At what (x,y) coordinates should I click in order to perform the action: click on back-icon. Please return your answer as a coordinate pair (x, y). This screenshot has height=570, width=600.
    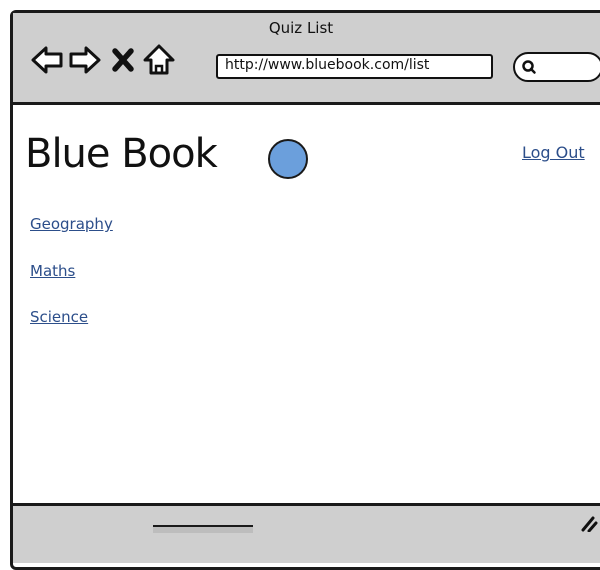
    Looking at the image, I should click on (47, 60).